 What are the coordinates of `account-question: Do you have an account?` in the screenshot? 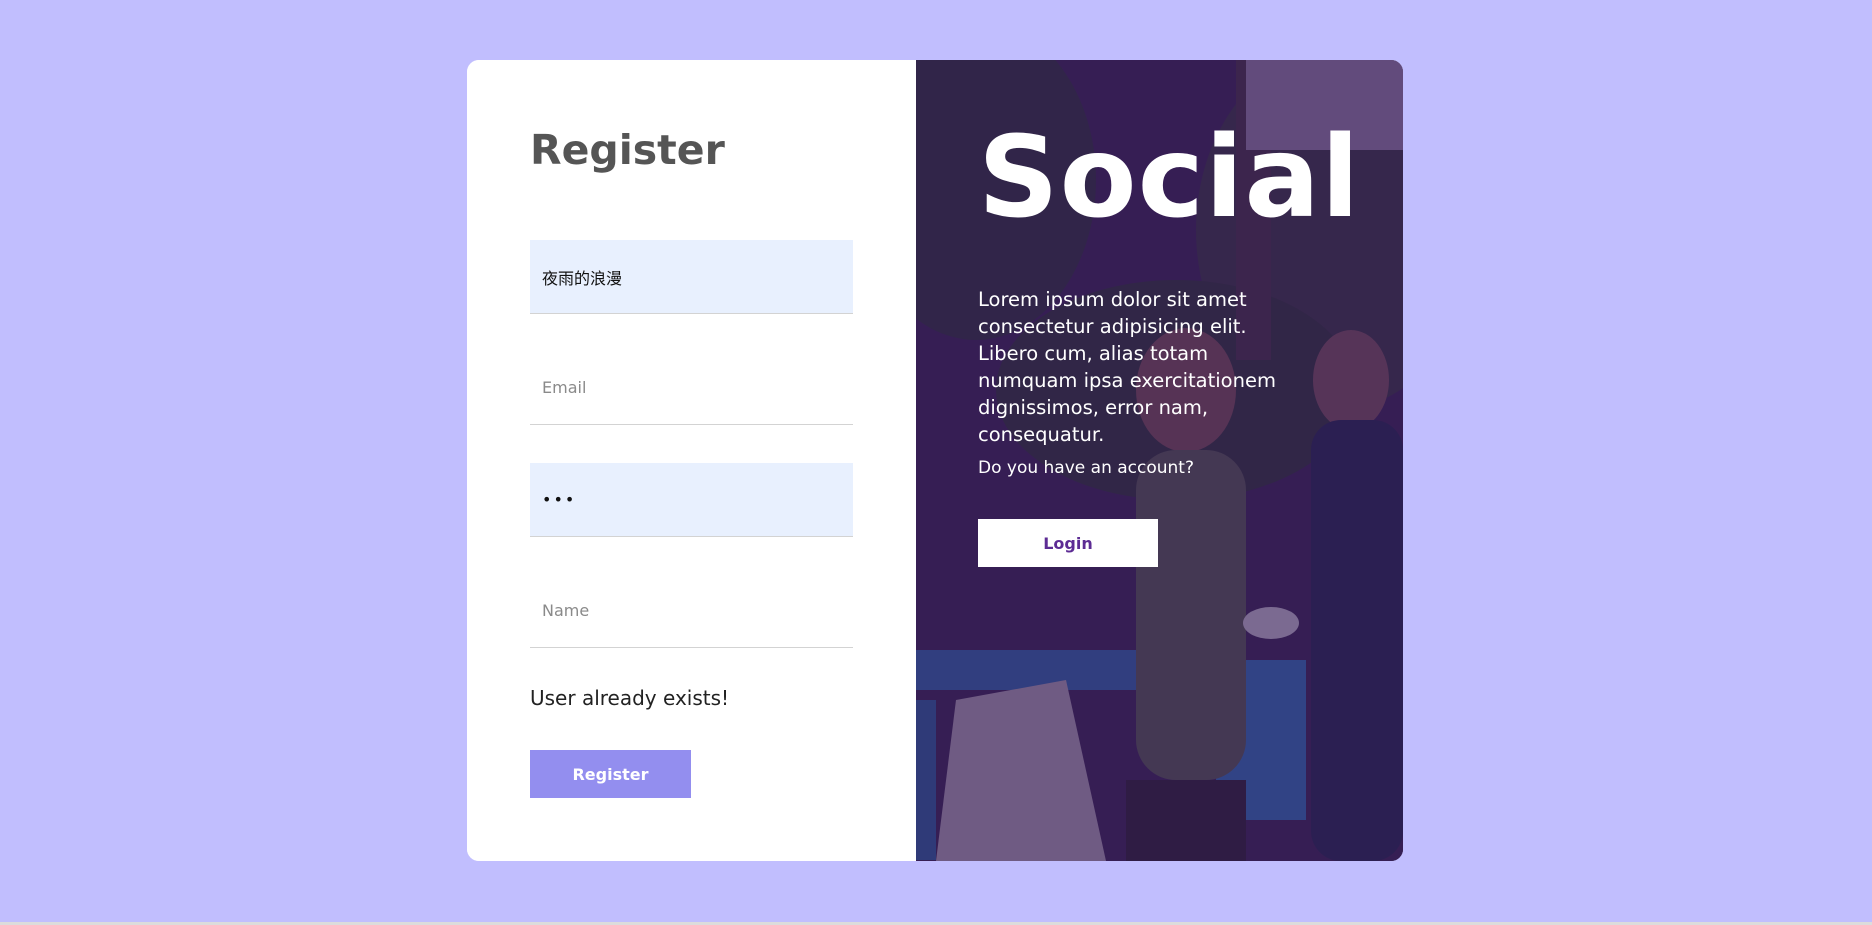 It's located at (1086, 468).